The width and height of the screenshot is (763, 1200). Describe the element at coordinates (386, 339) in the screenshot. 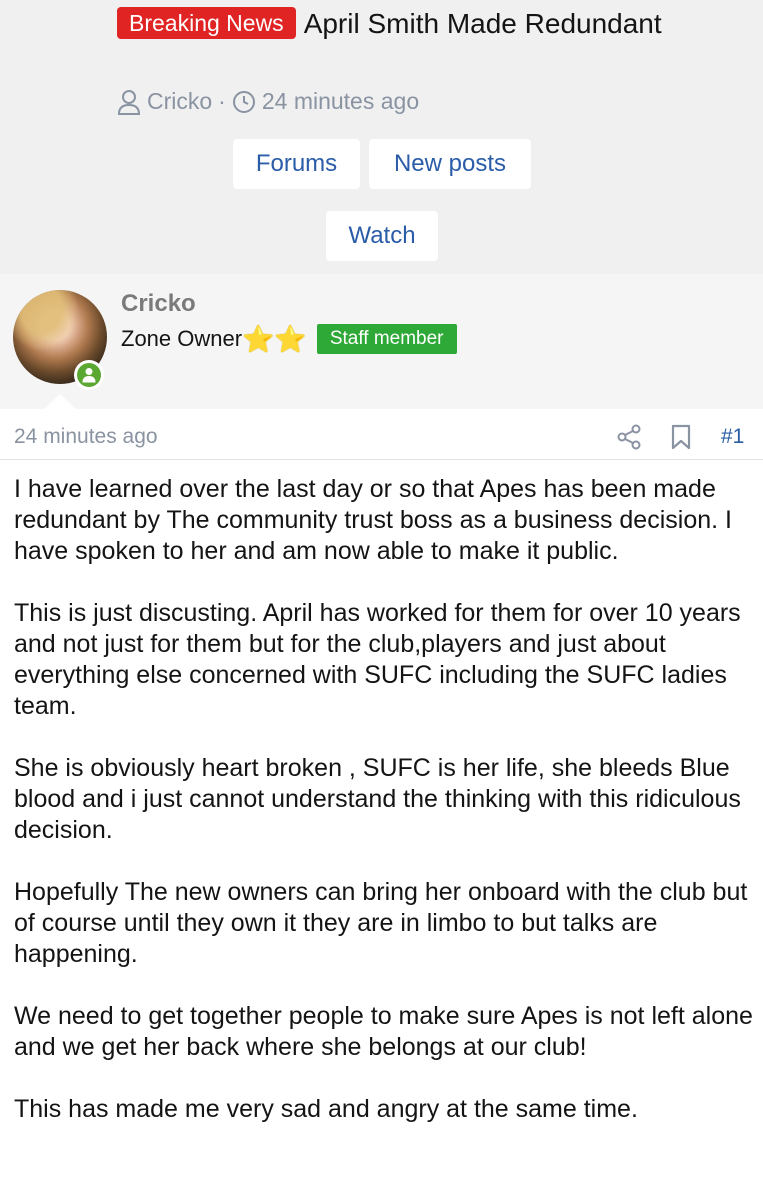

I see `staff-badge: Staff member` at that location.